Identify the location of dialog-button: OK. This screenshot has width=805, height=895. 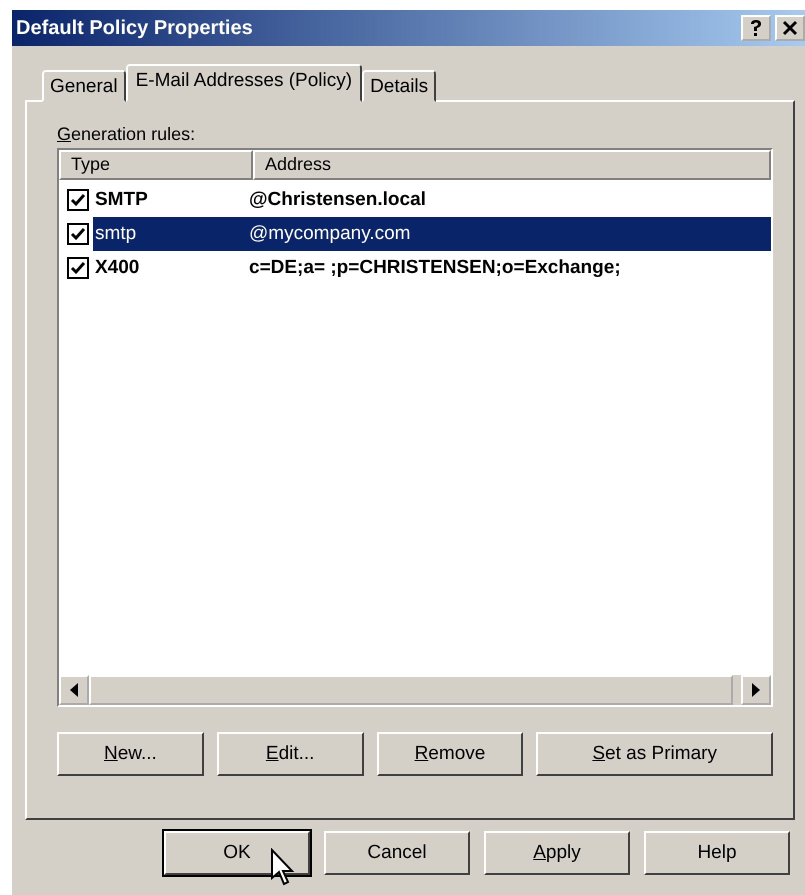
(237, 853).